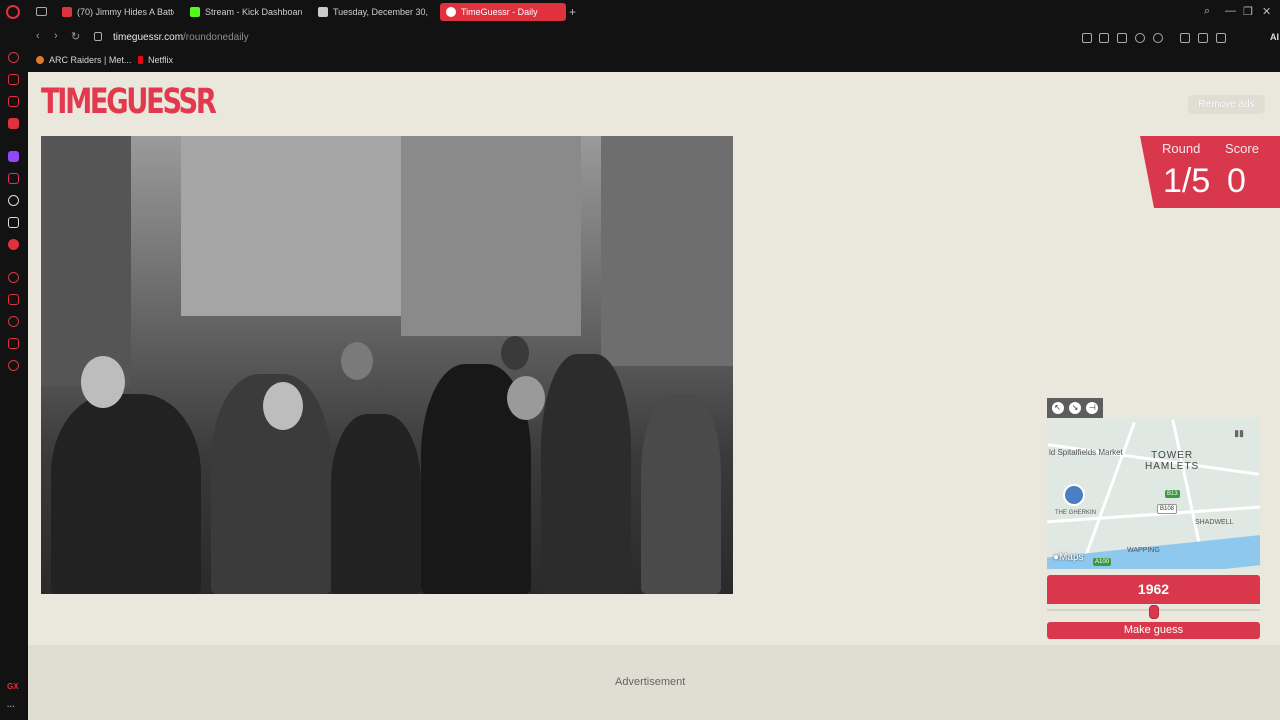 The height and width of the screenshot is (720, 1280). Describe the element at coordinates (1239, 433) in the screenshot. I see `map-layers-icon: ▮▮` at that location.